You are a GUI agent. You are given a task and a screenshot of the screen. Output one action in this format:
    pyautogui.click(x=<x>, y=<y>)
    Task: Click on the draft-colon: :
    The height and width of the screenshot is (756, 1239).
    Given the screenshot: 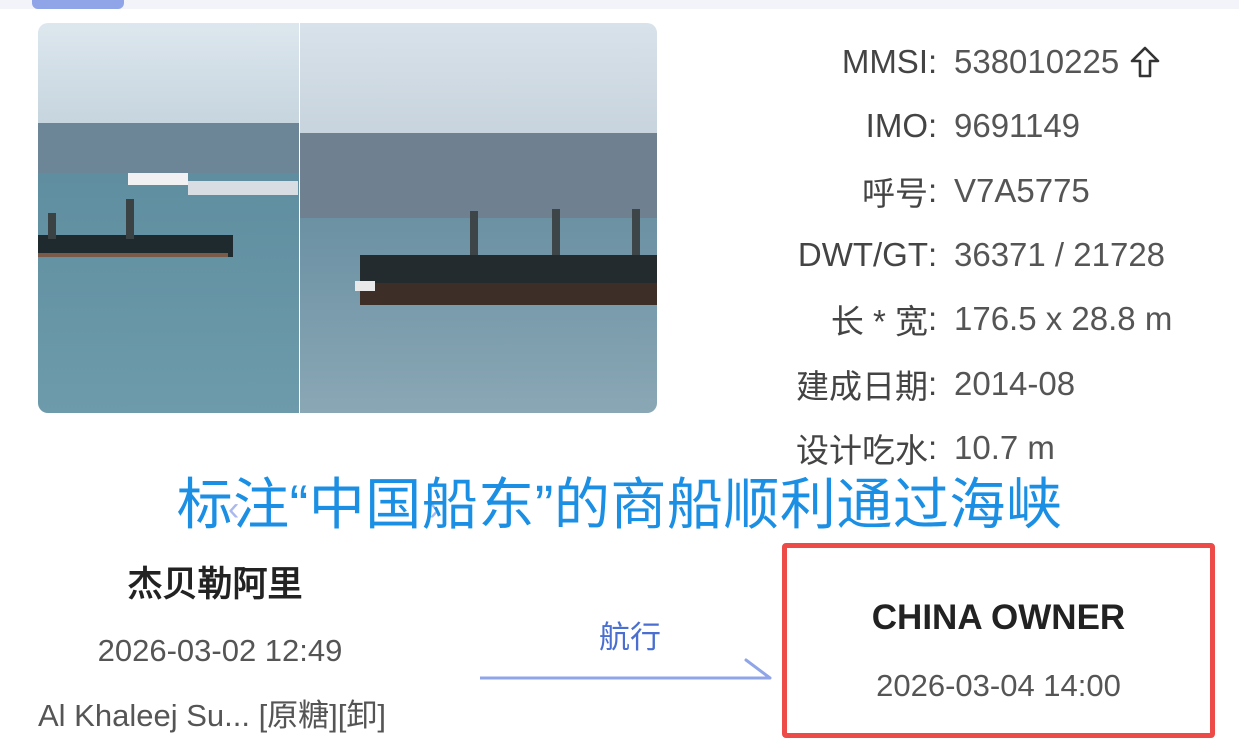 What is the action you would take?
    pyautogui.click(x=933, y=447)
    